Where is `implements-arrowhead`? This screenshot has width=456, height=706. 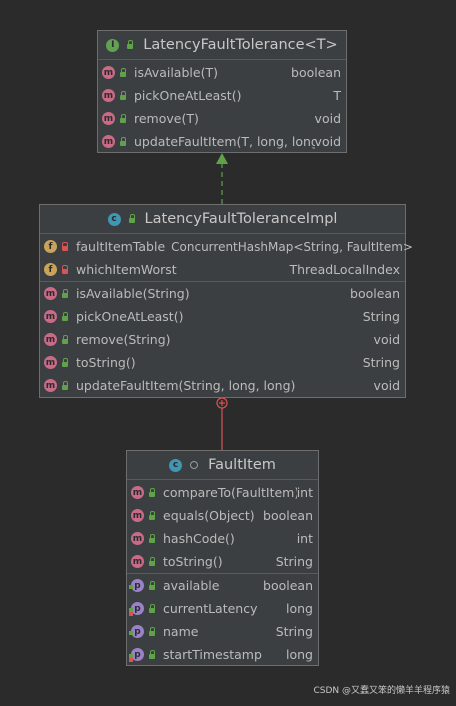
implements-arrowhead is located at coordinates (222, 158).